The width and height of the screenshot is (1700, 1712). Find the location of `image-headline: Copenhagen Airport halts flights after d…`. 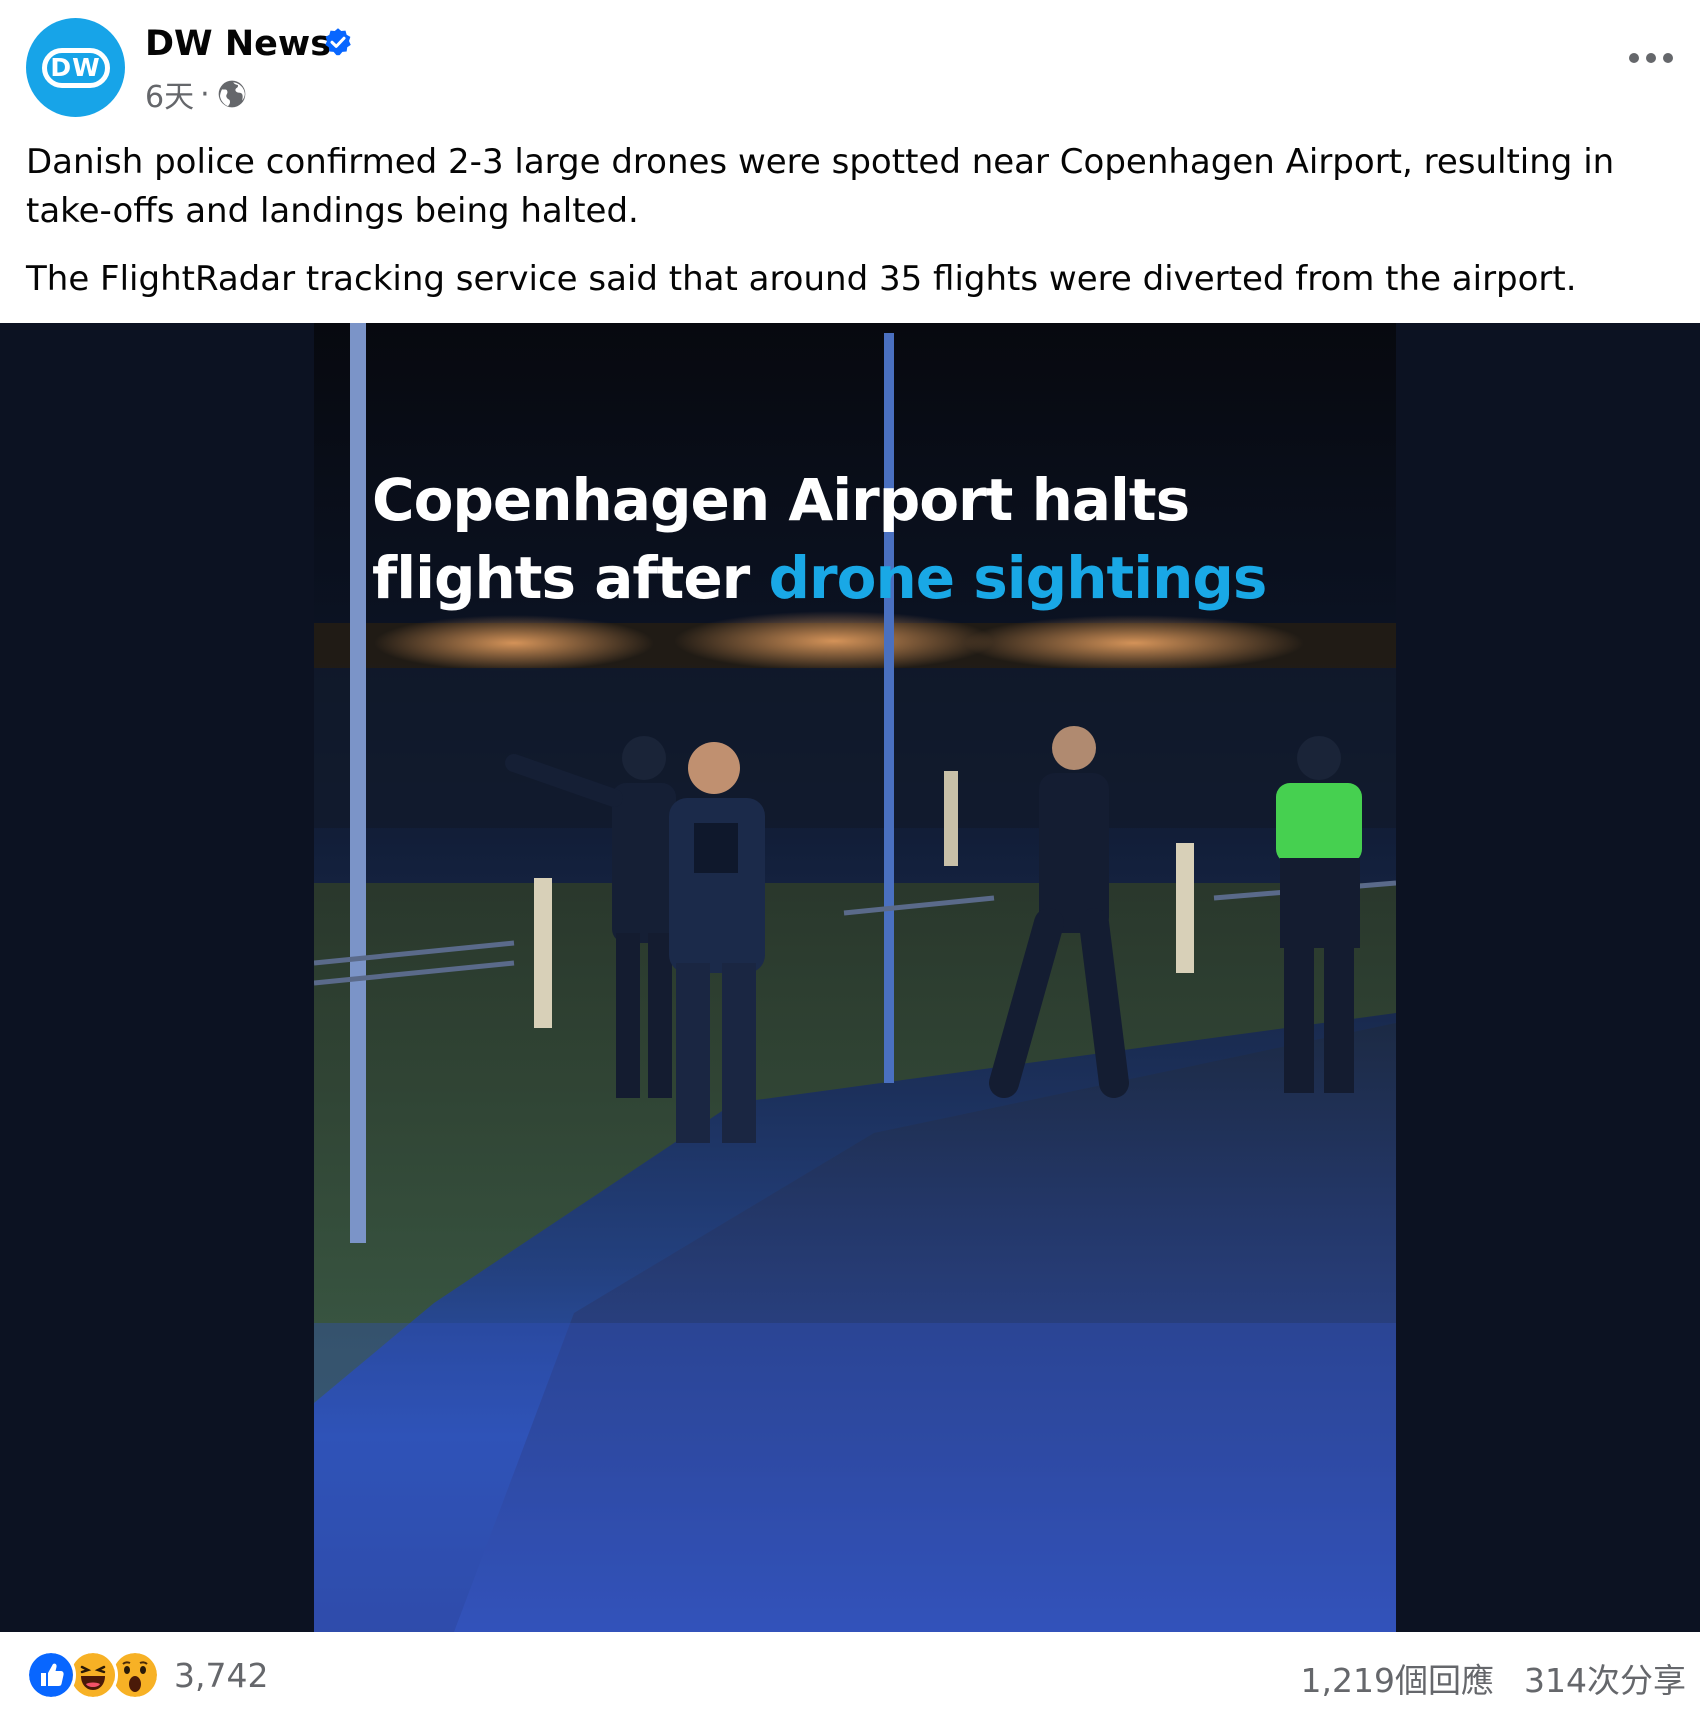

image-headline: Copenhagen Airport halts flights after d… is located at coordinates (872, 539).